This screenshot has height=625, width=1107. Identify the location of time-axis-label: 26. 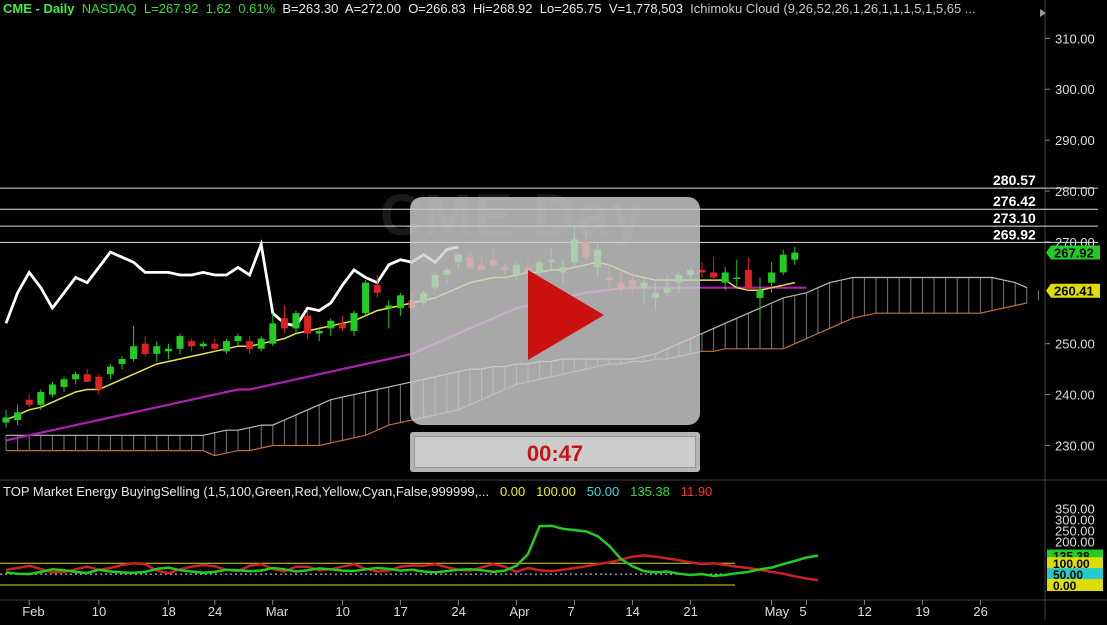
(980, 611).